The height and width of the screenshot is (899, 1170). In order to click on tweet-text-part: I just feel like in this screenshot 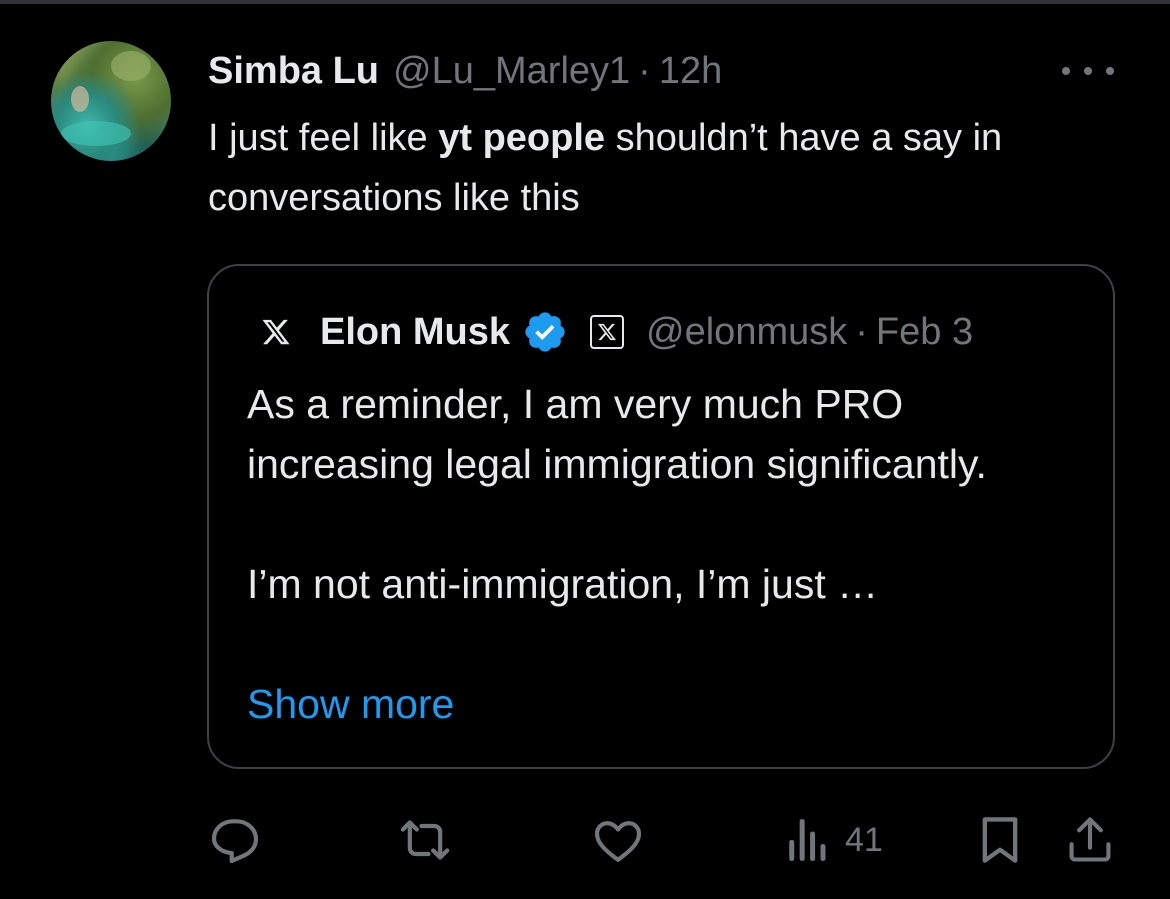, I will do `click(323, 138)`.